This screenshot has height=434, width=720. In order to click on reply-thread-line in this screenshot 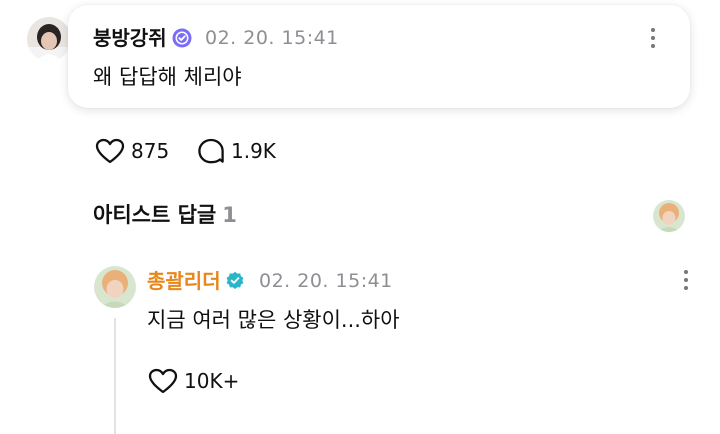, I will do `click(115, 376)`.